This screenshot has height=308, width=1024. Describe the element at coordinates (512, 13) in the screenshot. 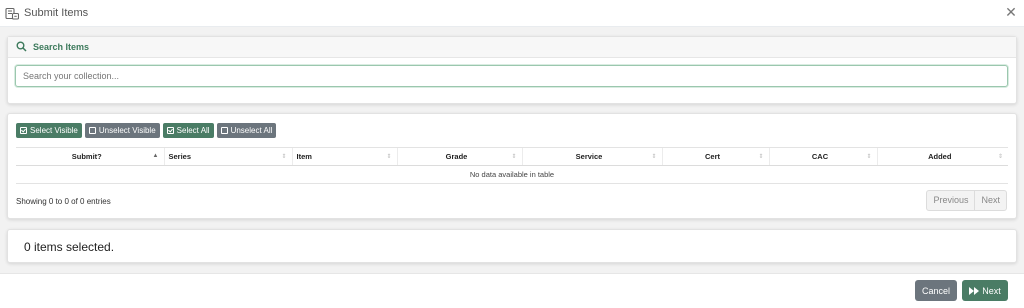

I see `modal-header: Submit Items ✕` at that location.